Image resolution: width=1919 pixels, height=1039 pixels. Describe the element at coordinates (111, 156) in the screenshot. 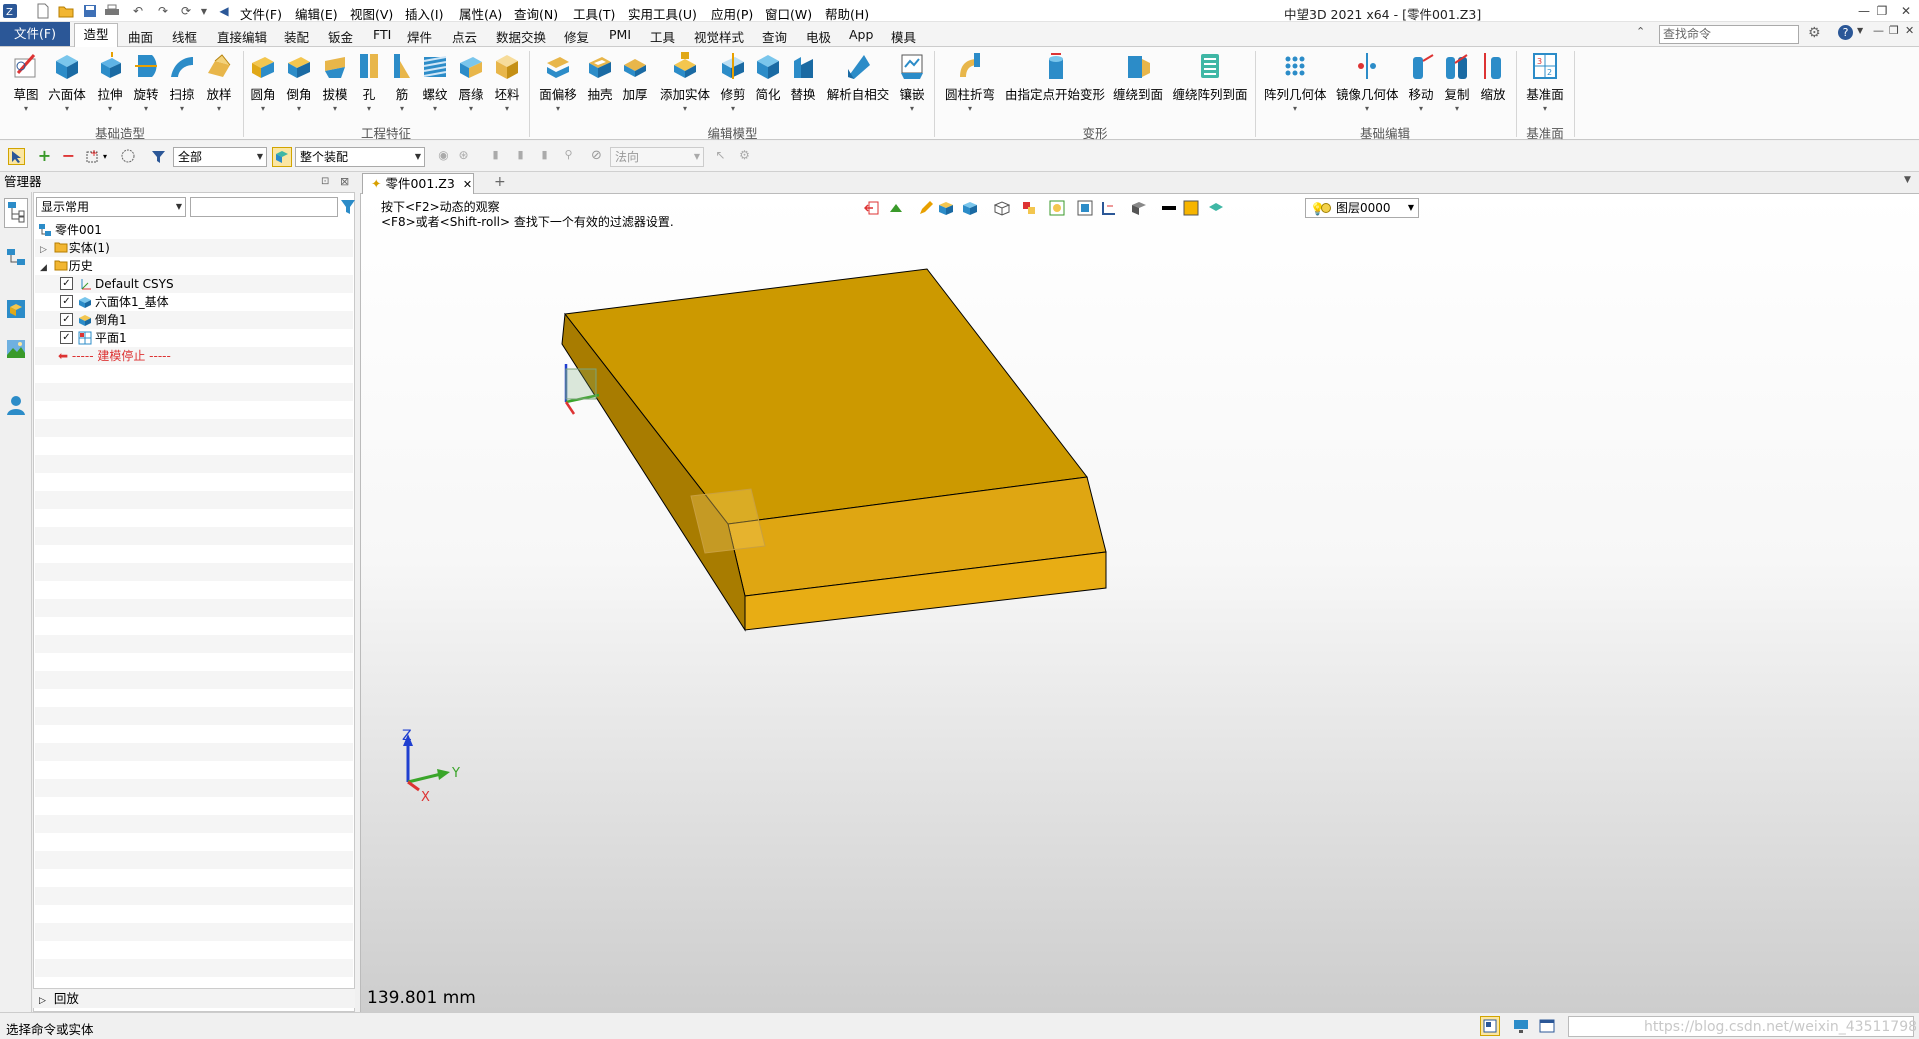

I see `box-select-dropdown-icon: ▾` at that location.